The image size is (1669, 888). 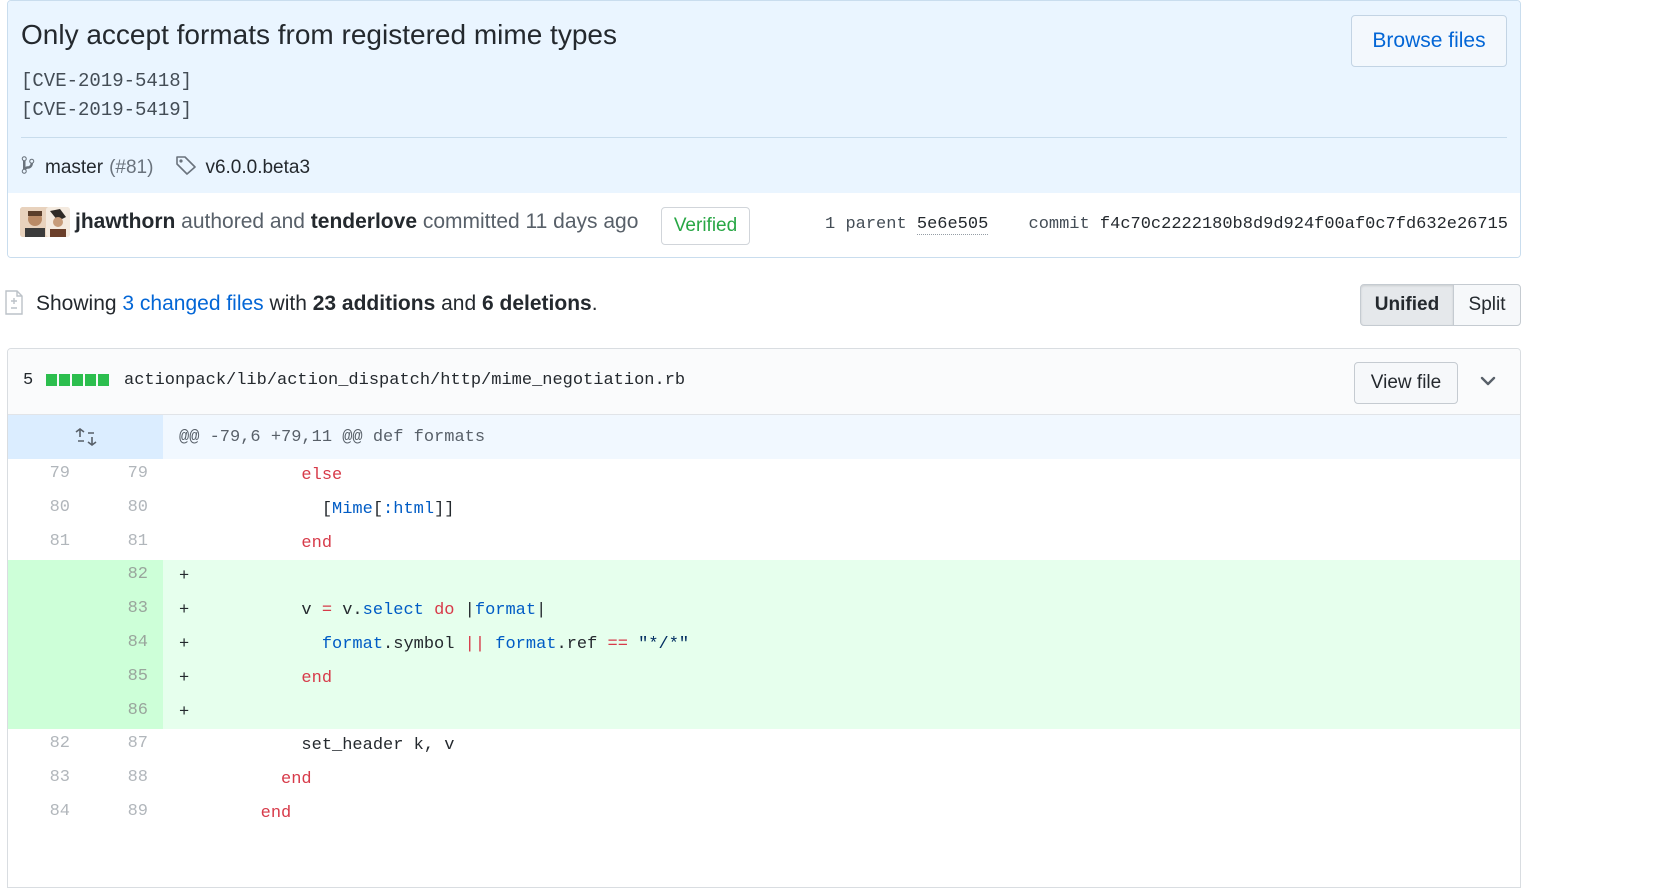 What do you see at coordinates (124, 814) in the screenshot?
I see `new-line-number: 89` at bounding box center [124, 814].